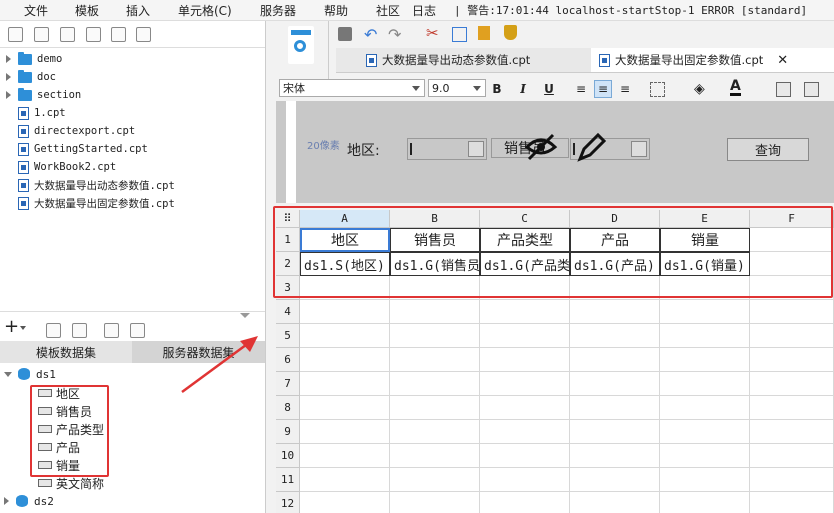 The height and width of the screenshot is (513, 834). Describe the element at coordinates (245, 315) in the screenshot. I see `collapse-icon` at that location.